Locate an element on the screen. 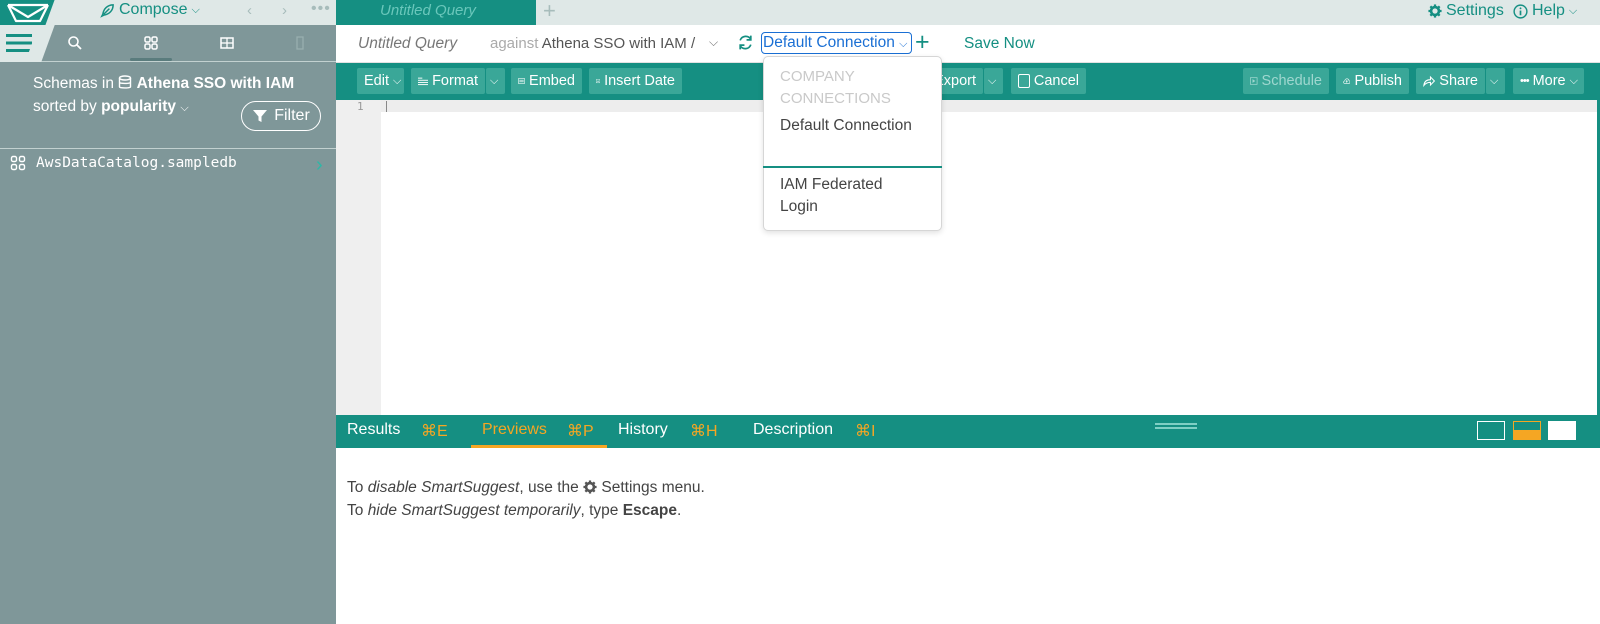 This screenshot has width=1600, height=624. gear-icon is located at coordinates (590, 487).